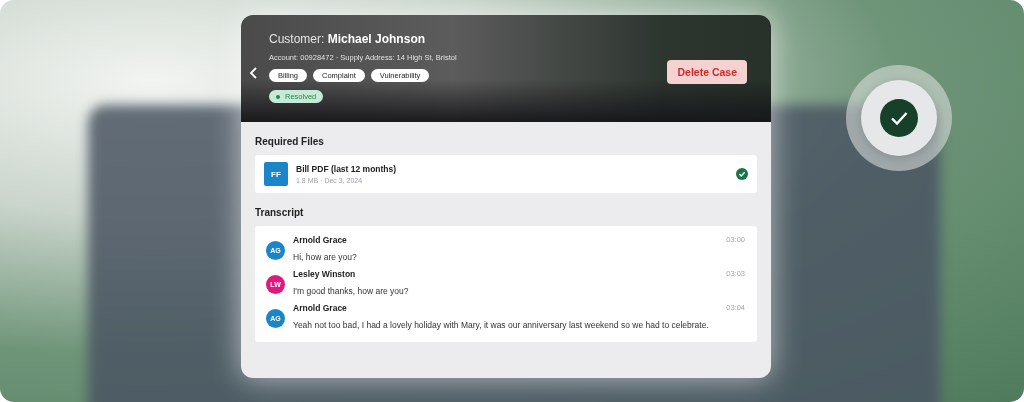 The image size is (1024, 402). Describe the element at coordinates (348, 39) in the screenshot. I see `customer-title: Customer: Michael Johnson` at that location.